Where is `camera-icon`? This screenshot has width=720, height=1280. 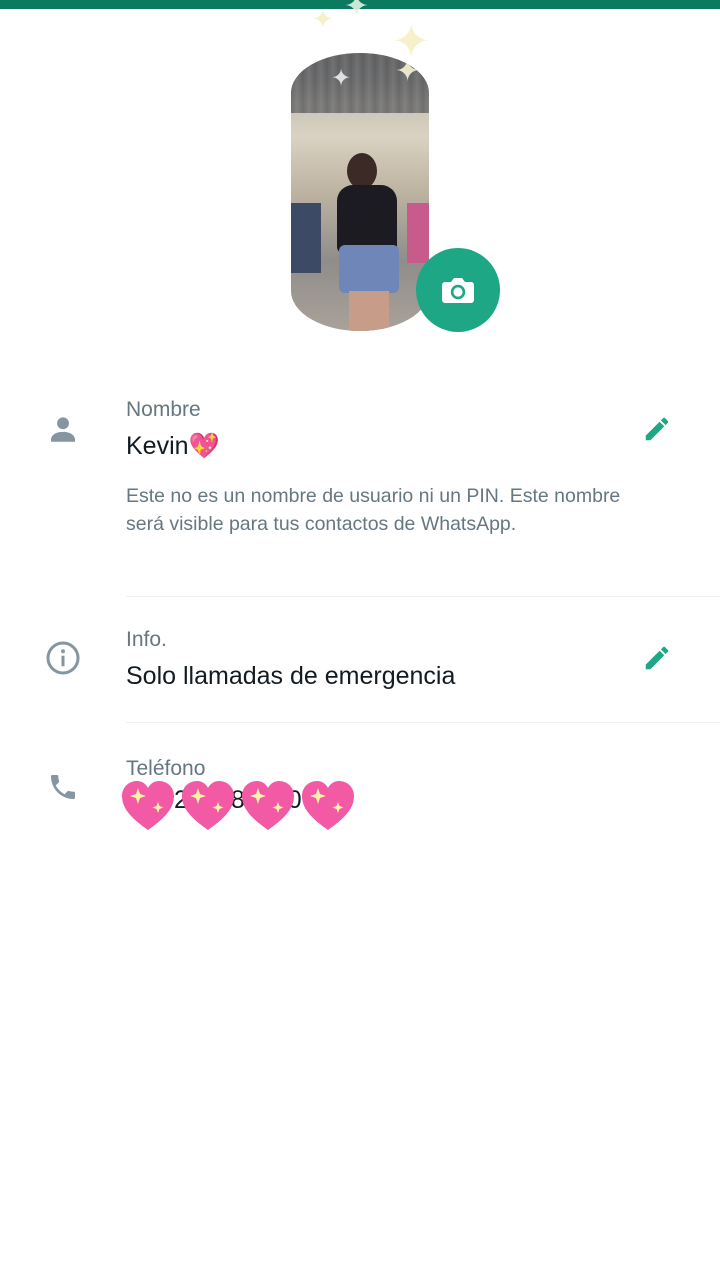
camera-icon is located at coordinates (458, 290).